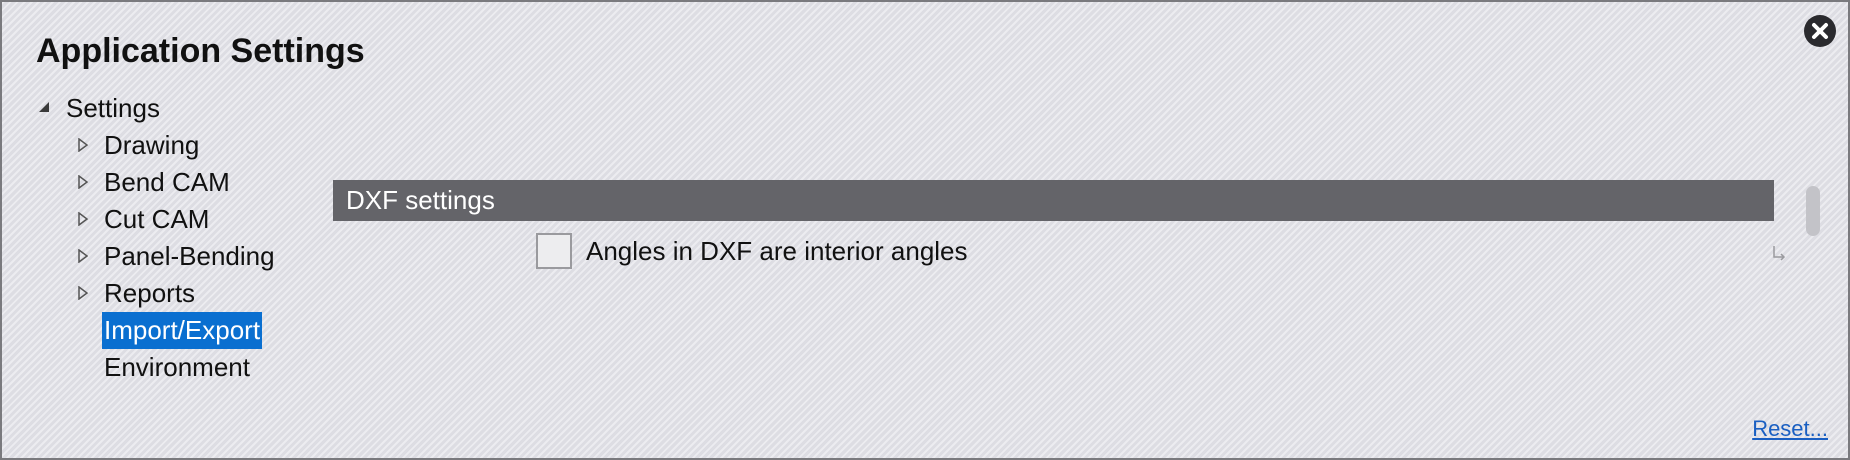 The height and width of the screenshot is (460, 1850). I want to click on close-icon, so click(1820, 31).